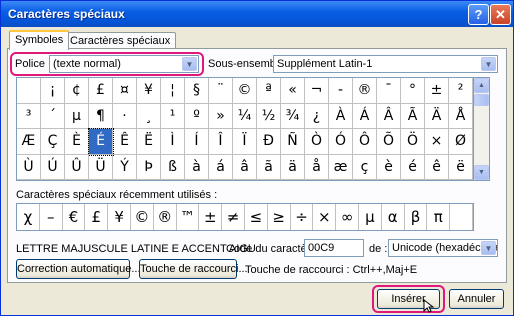 This screenshot has height=316, width=514. I want to click on font-select: (texte normal) ▼, so click(124, 64).